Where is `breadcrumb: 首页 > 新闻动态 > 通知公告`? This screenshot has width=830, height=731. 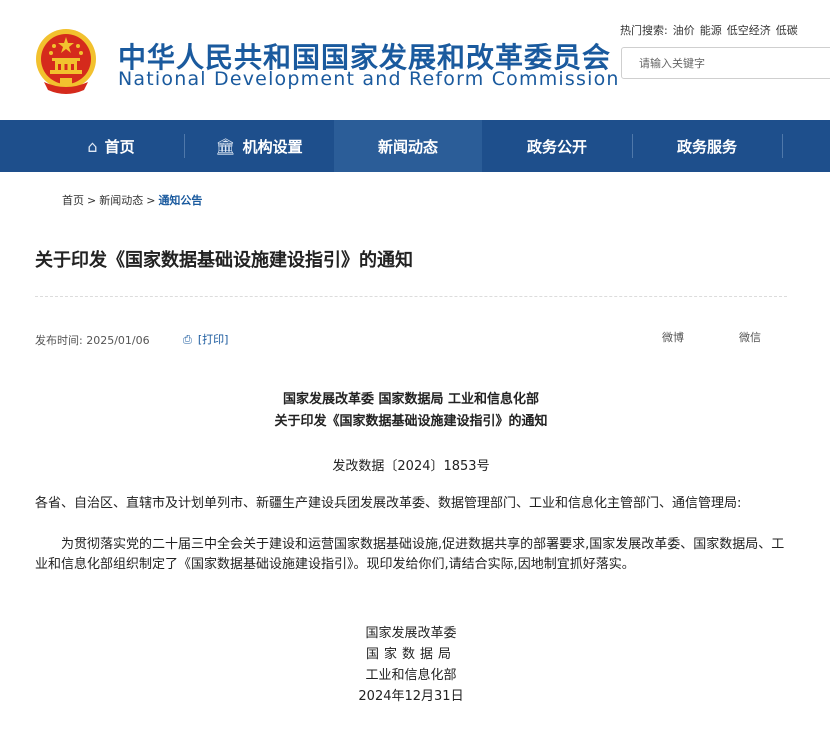
breadcrumb: 首页 > 新闻动态 > 通知公告 is located at coordinates (132, 200).